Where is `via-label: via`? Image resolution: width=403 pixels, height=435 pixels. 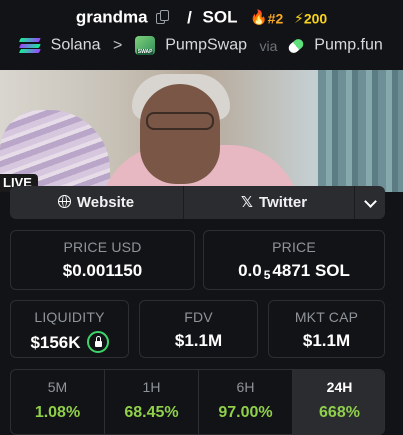 via-label: via is located at coordinates (268, 45).